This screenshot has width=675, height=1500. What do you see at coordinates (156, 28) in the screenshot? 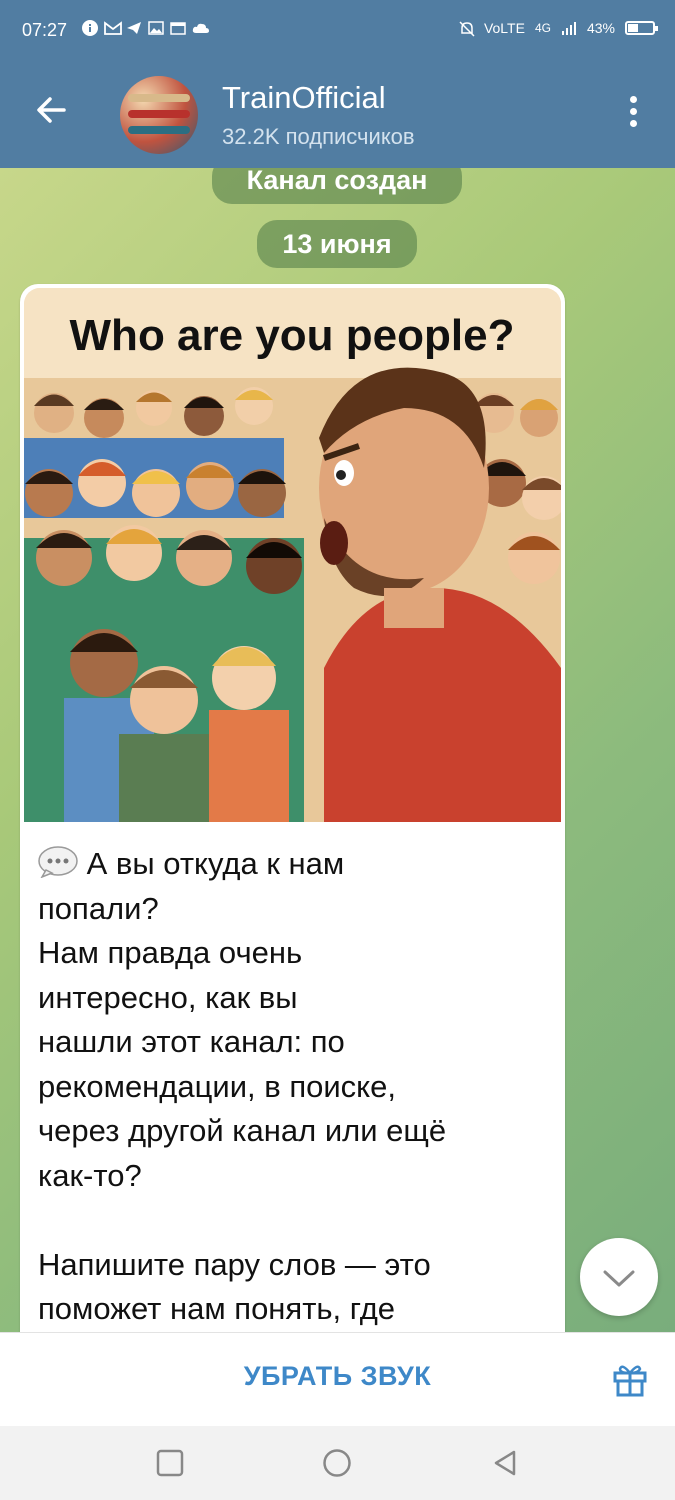
I see `gallery-icon` at bounding box center [156, 28].